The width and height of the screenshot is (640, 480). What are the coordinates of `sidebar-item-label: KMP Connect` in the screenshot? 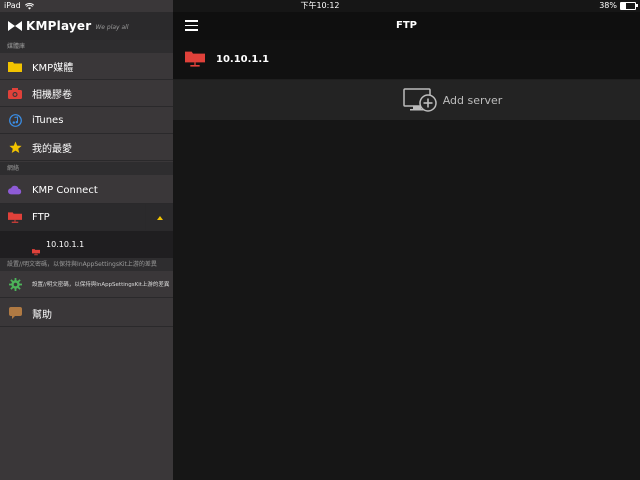 It's located at (65, 190).